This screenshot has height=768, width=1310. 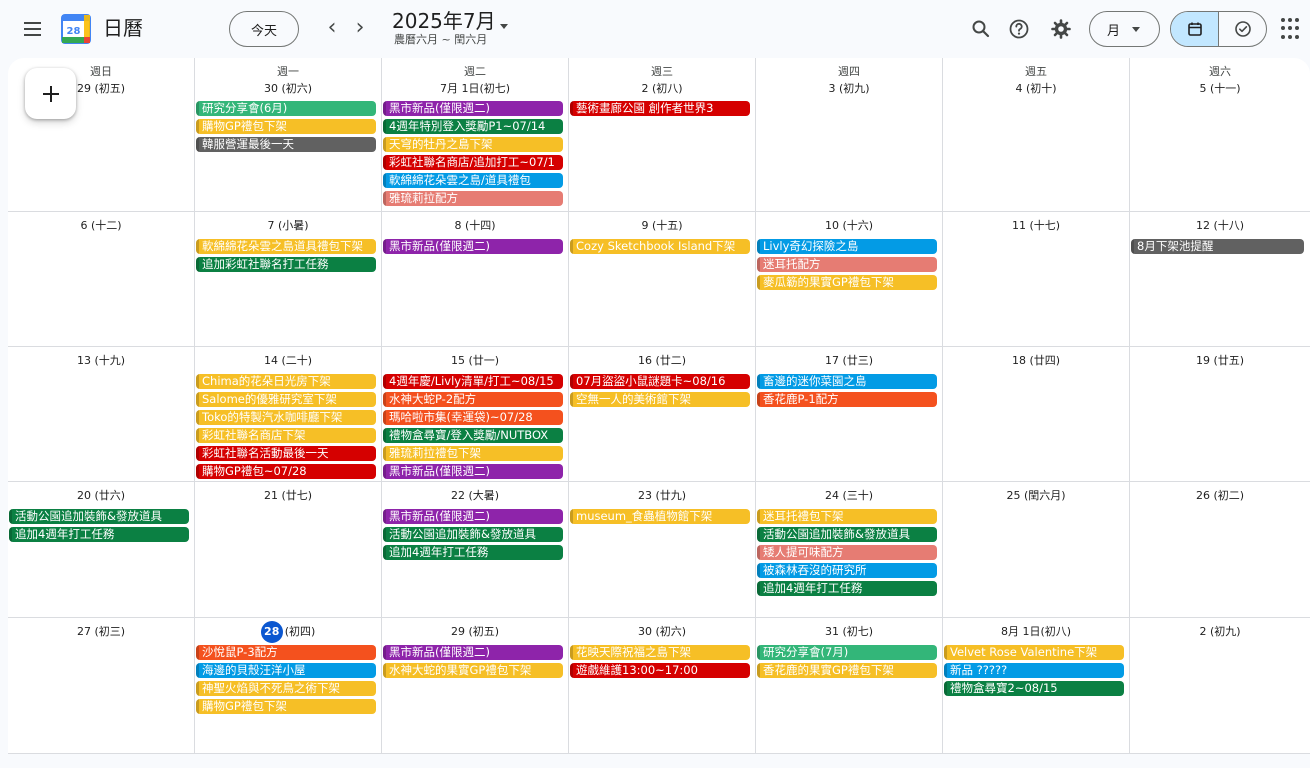 I want to click on day-cell: 10 (十六) Livly奇幻探險之島 迷耳托配方 麥瓜簕的果實GP禮包下架, so click(x=849, y=279).